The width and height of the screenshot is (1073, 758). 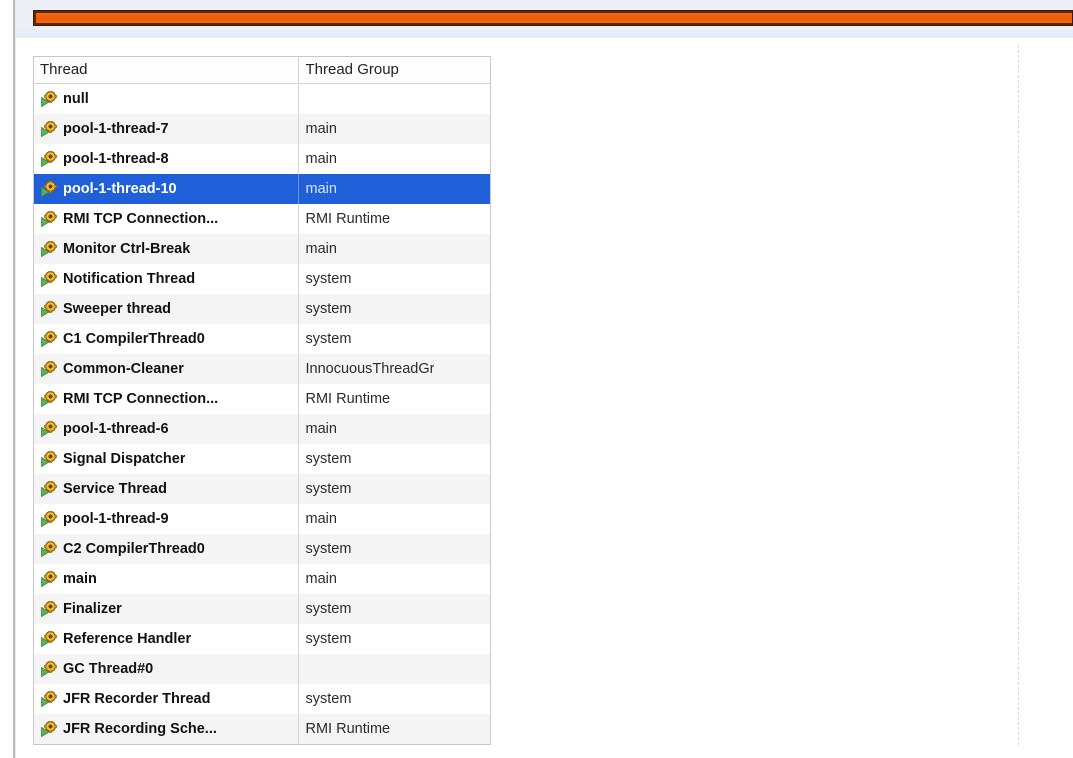 I want to click on thread-group-label: main, so click(x=321, y=519).